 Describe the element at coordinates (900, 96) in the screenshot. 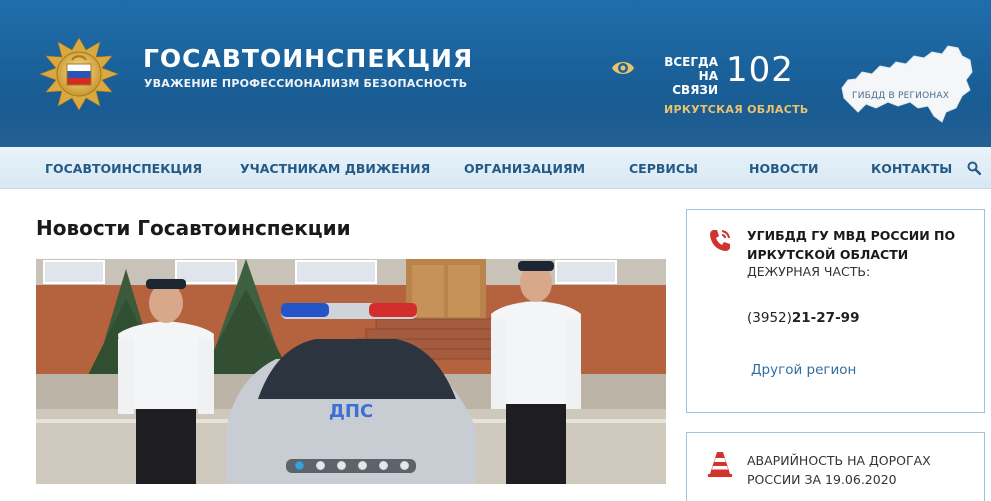

I see `map-label: ГИБДД В РЕГИОНАХ` at that location.